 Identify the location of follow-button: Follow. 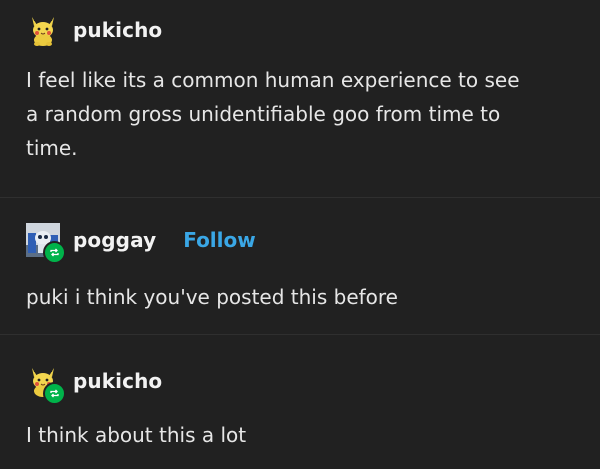
(219, 240).